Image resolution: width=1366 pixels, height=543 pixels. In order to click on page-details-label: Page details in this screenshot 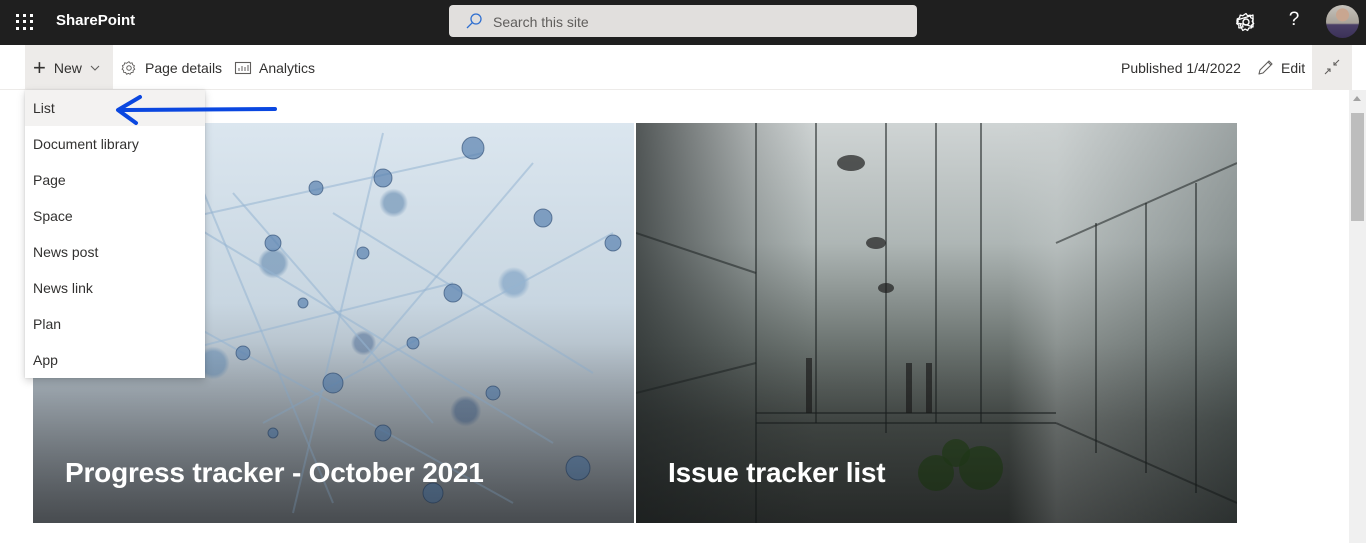, I will do `click(184, 67)`.